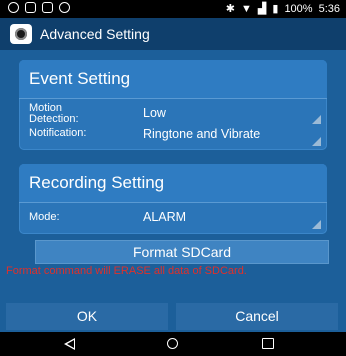 This screenshot has width=346, height=356. I want to click on signal-icon: ▟, so click(262, 9).